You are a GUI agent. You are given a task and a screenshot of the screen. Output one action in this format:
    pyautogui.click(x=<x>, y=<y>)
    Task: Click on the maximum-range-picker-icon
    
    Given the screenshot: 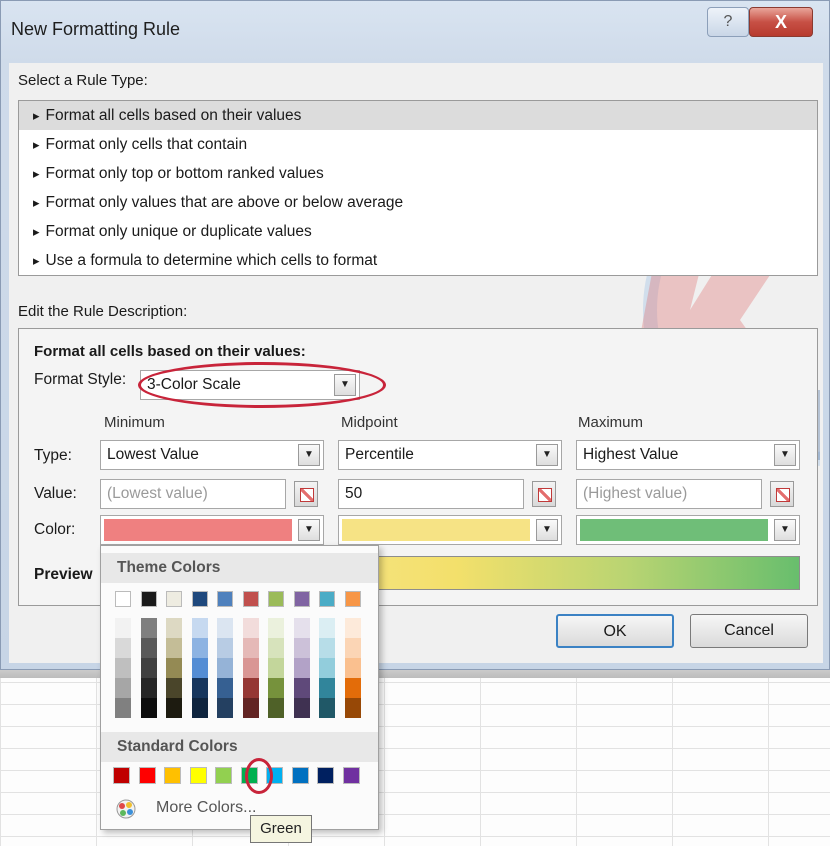 What is the action you would take?
    pyautogui.click(x=782, y=494)
    